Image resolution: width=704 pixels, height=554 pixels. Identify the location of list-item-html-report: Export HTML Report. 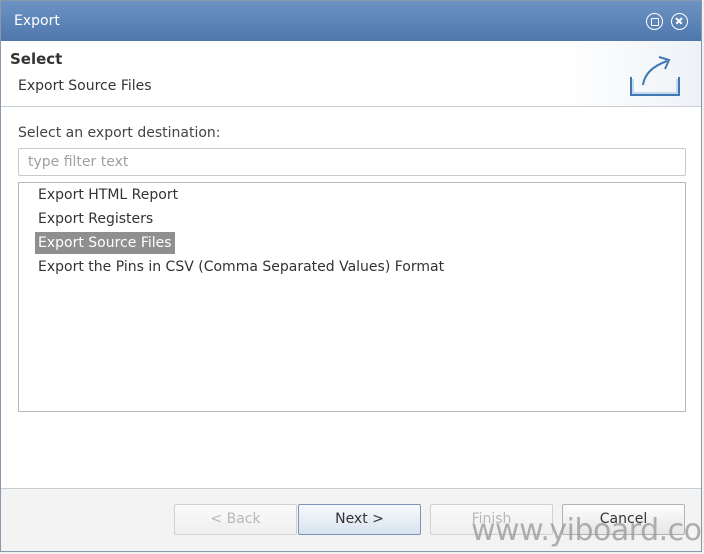
(108, 195).